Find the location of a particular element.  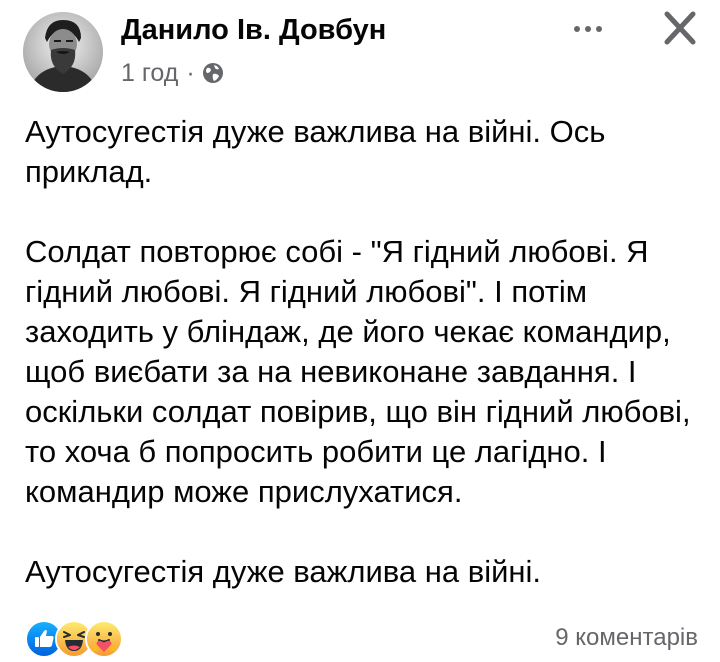

comments-count-link: 9 коментарів is located at coordinates (626, 638).